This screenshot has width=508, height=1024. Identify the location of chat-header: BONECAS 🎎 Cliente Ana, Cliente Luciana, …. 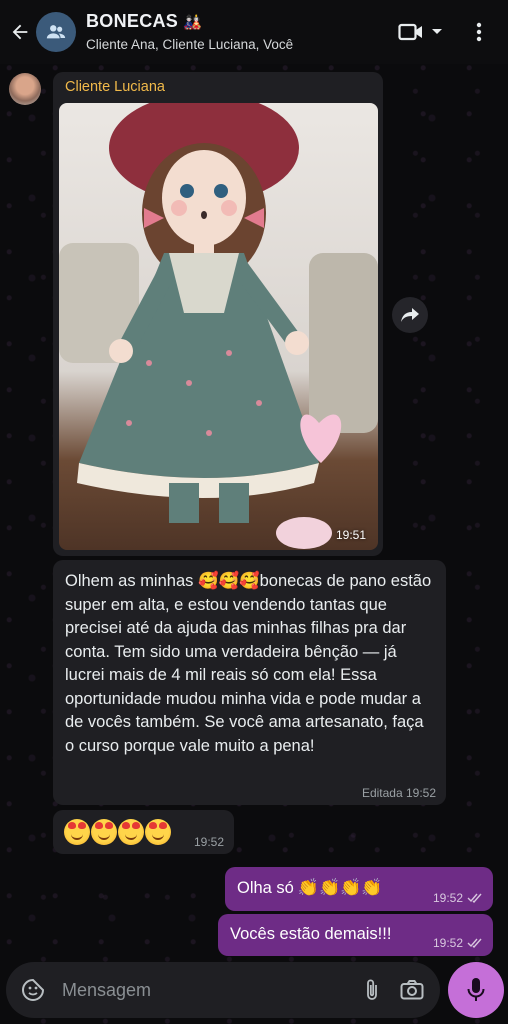
(254, 32).